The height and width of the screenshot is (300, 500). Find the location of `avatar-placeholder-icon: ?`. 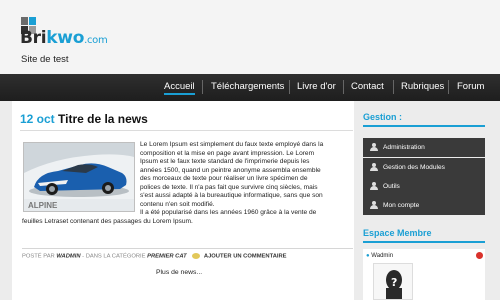

avatar-placeholder-icon: ? is located at coordinates (393, 281).